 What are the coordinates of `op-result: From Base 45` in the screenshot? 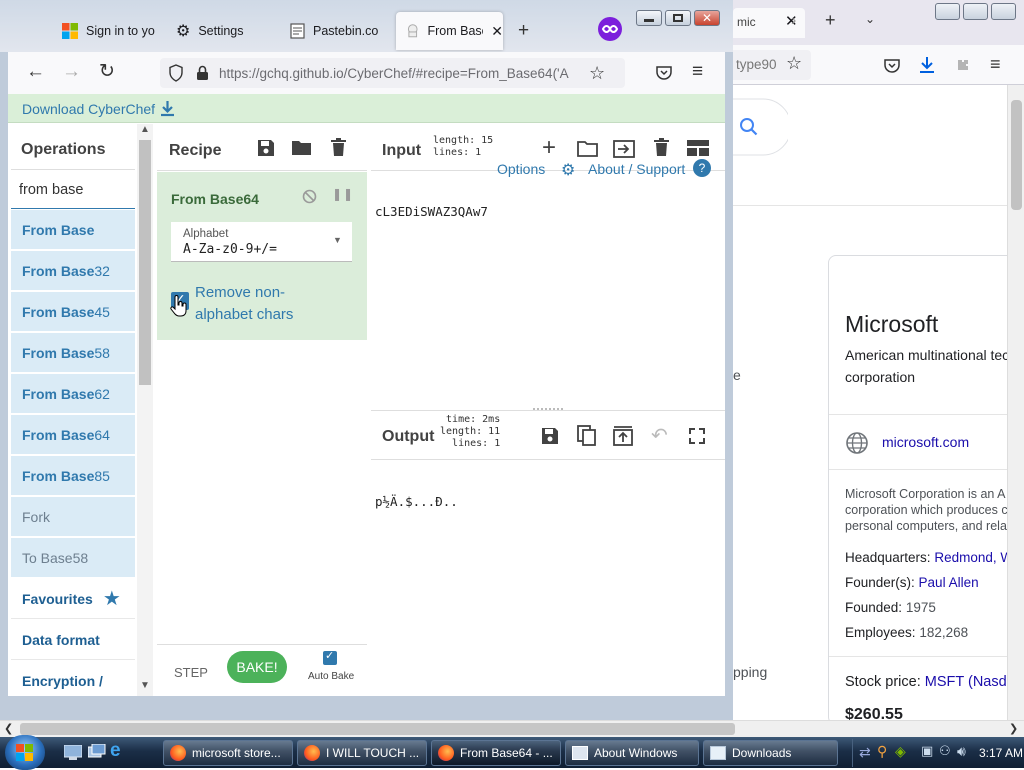 It's located at (73, 312).